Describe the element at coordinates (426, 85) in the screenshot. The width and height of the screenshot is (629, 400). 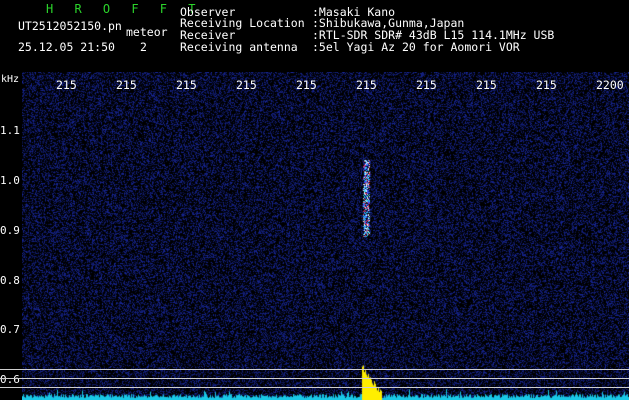
I see `x-tick-7: 215` at that location.